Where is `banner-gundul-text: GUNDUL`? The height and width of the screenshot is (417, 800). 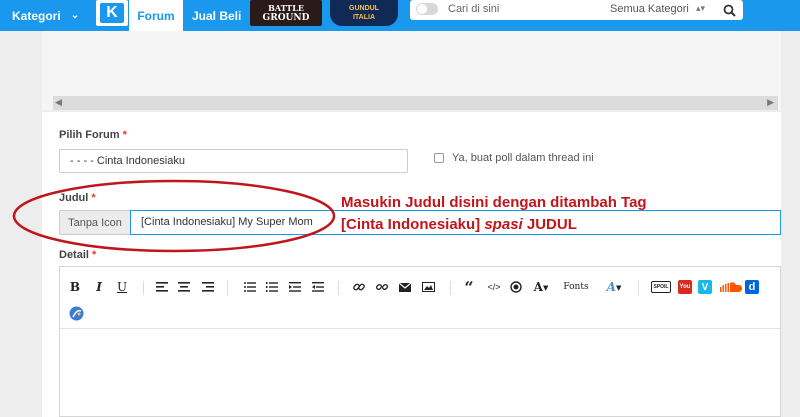
banner-gundul-text: GUNDUL is located at coordinates (364, 8).